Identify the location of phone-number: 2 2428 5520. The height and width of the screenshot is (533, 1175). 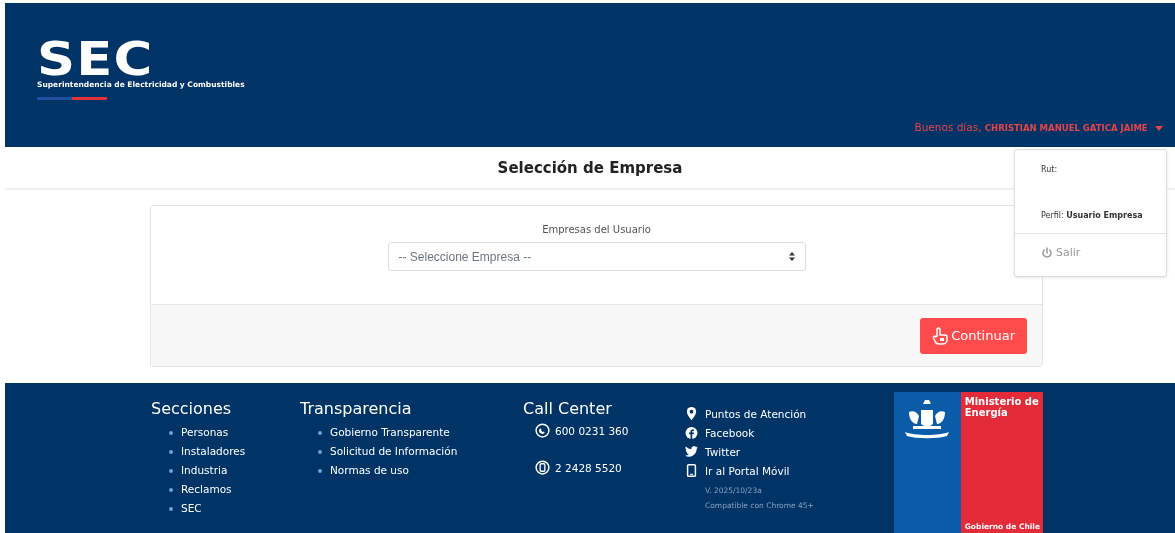
(588, 467).